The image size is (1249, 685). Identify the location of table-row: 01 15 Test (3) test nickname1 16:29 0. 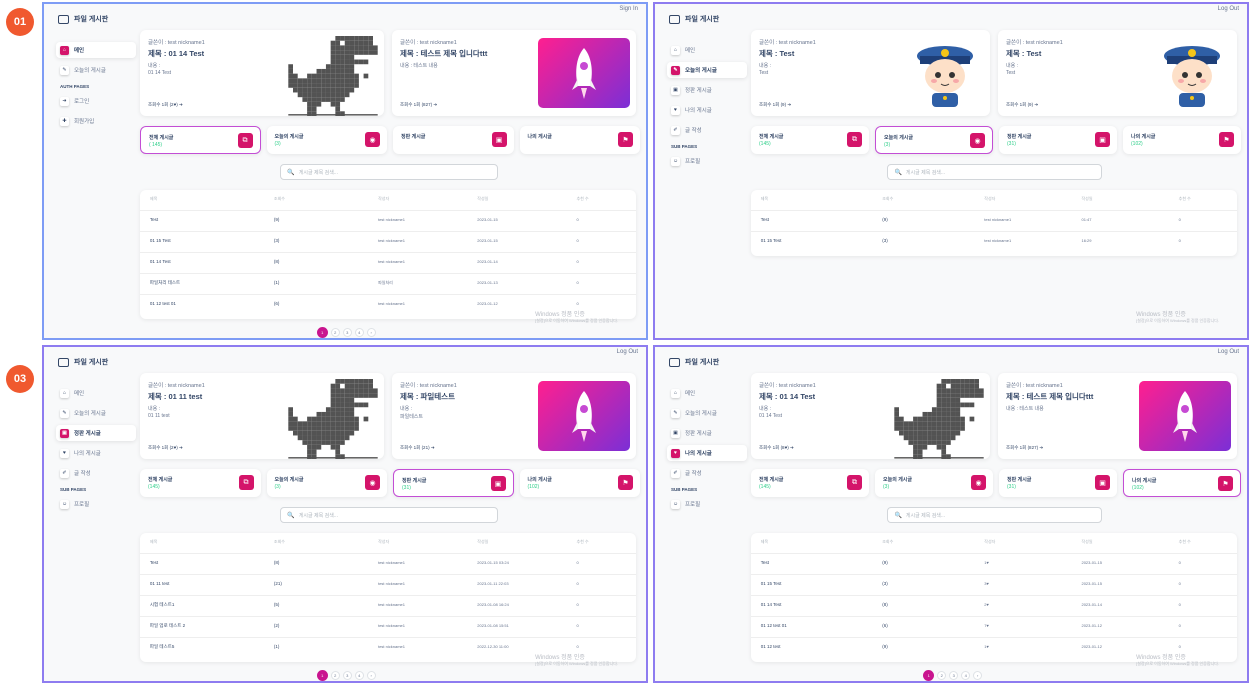
(994, 241).